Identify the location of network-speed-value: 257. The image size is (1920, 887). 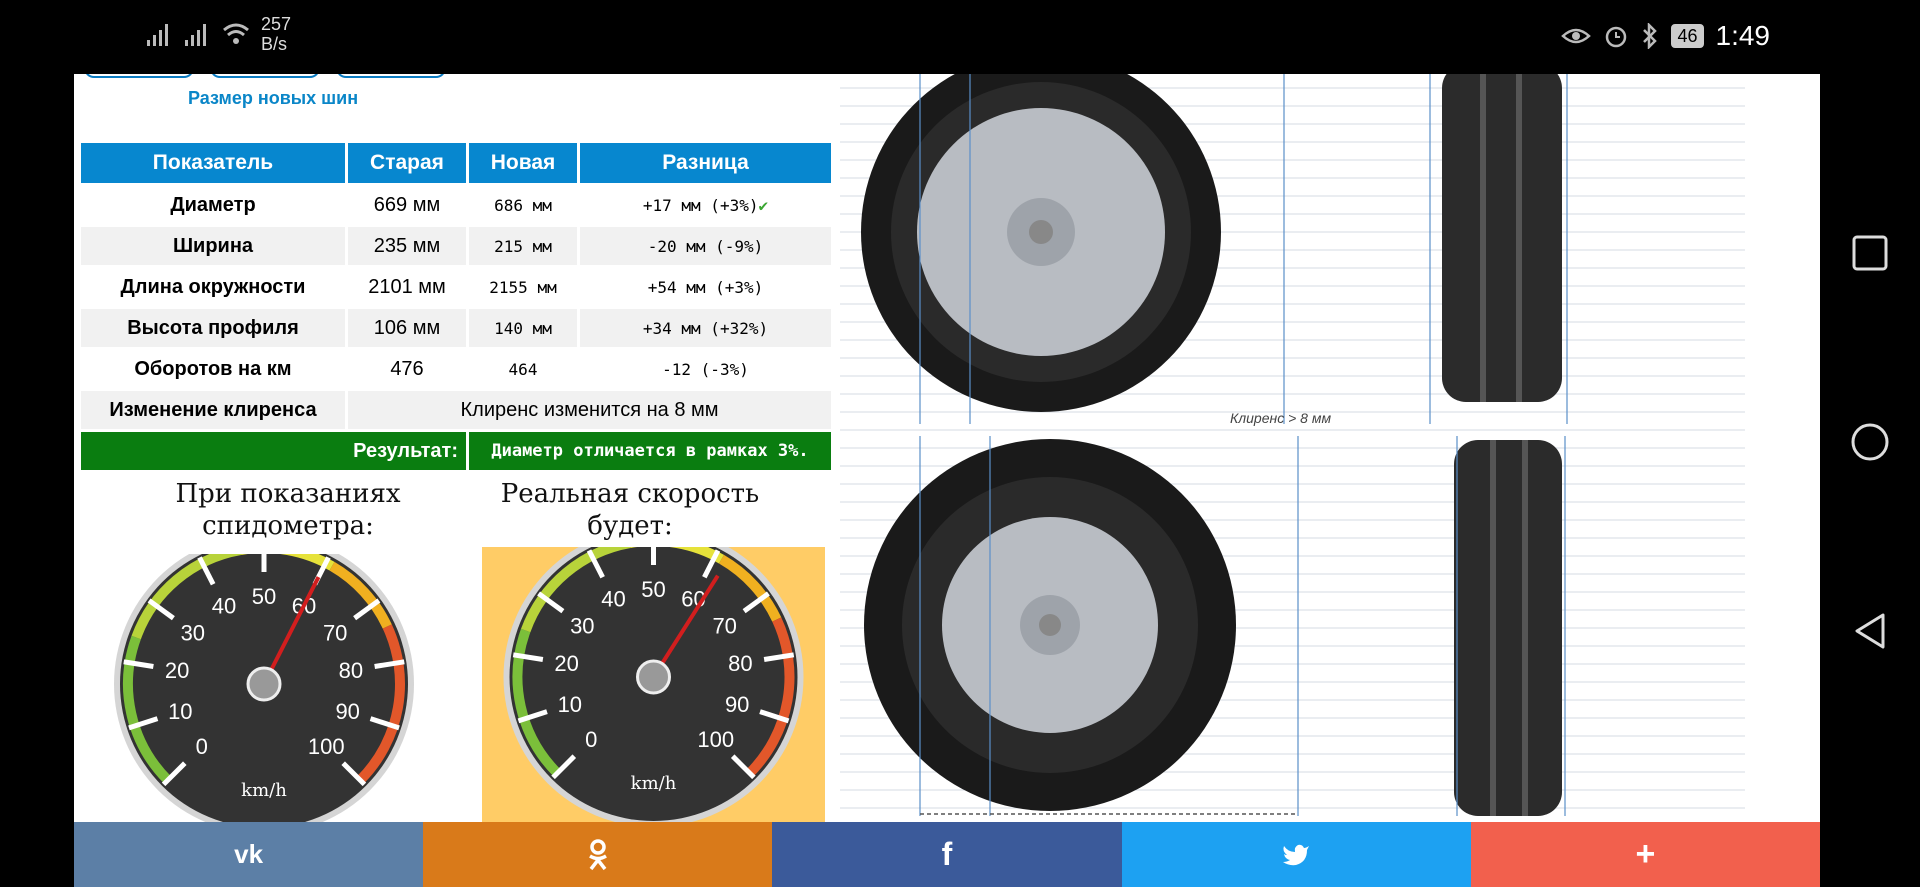
(276, 24).